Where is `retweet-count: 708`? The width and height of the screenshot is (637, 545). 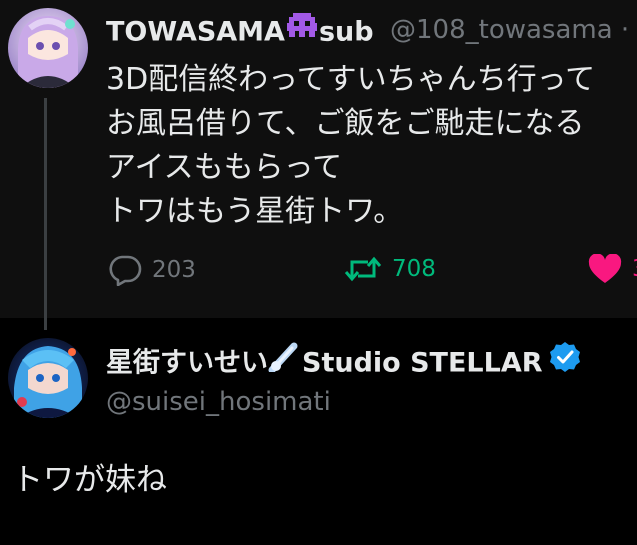
retweet-count: 708 is located at coordinates (414, 269).